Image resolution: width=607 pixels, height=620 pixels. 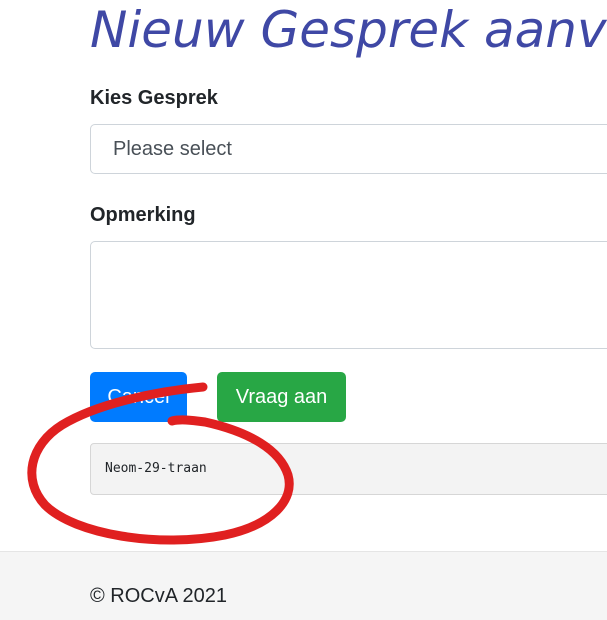 What do you see at coordinates (348, 295) in the screenshot?
I see `opmerking-textarea` at bounding box center [348, 295].